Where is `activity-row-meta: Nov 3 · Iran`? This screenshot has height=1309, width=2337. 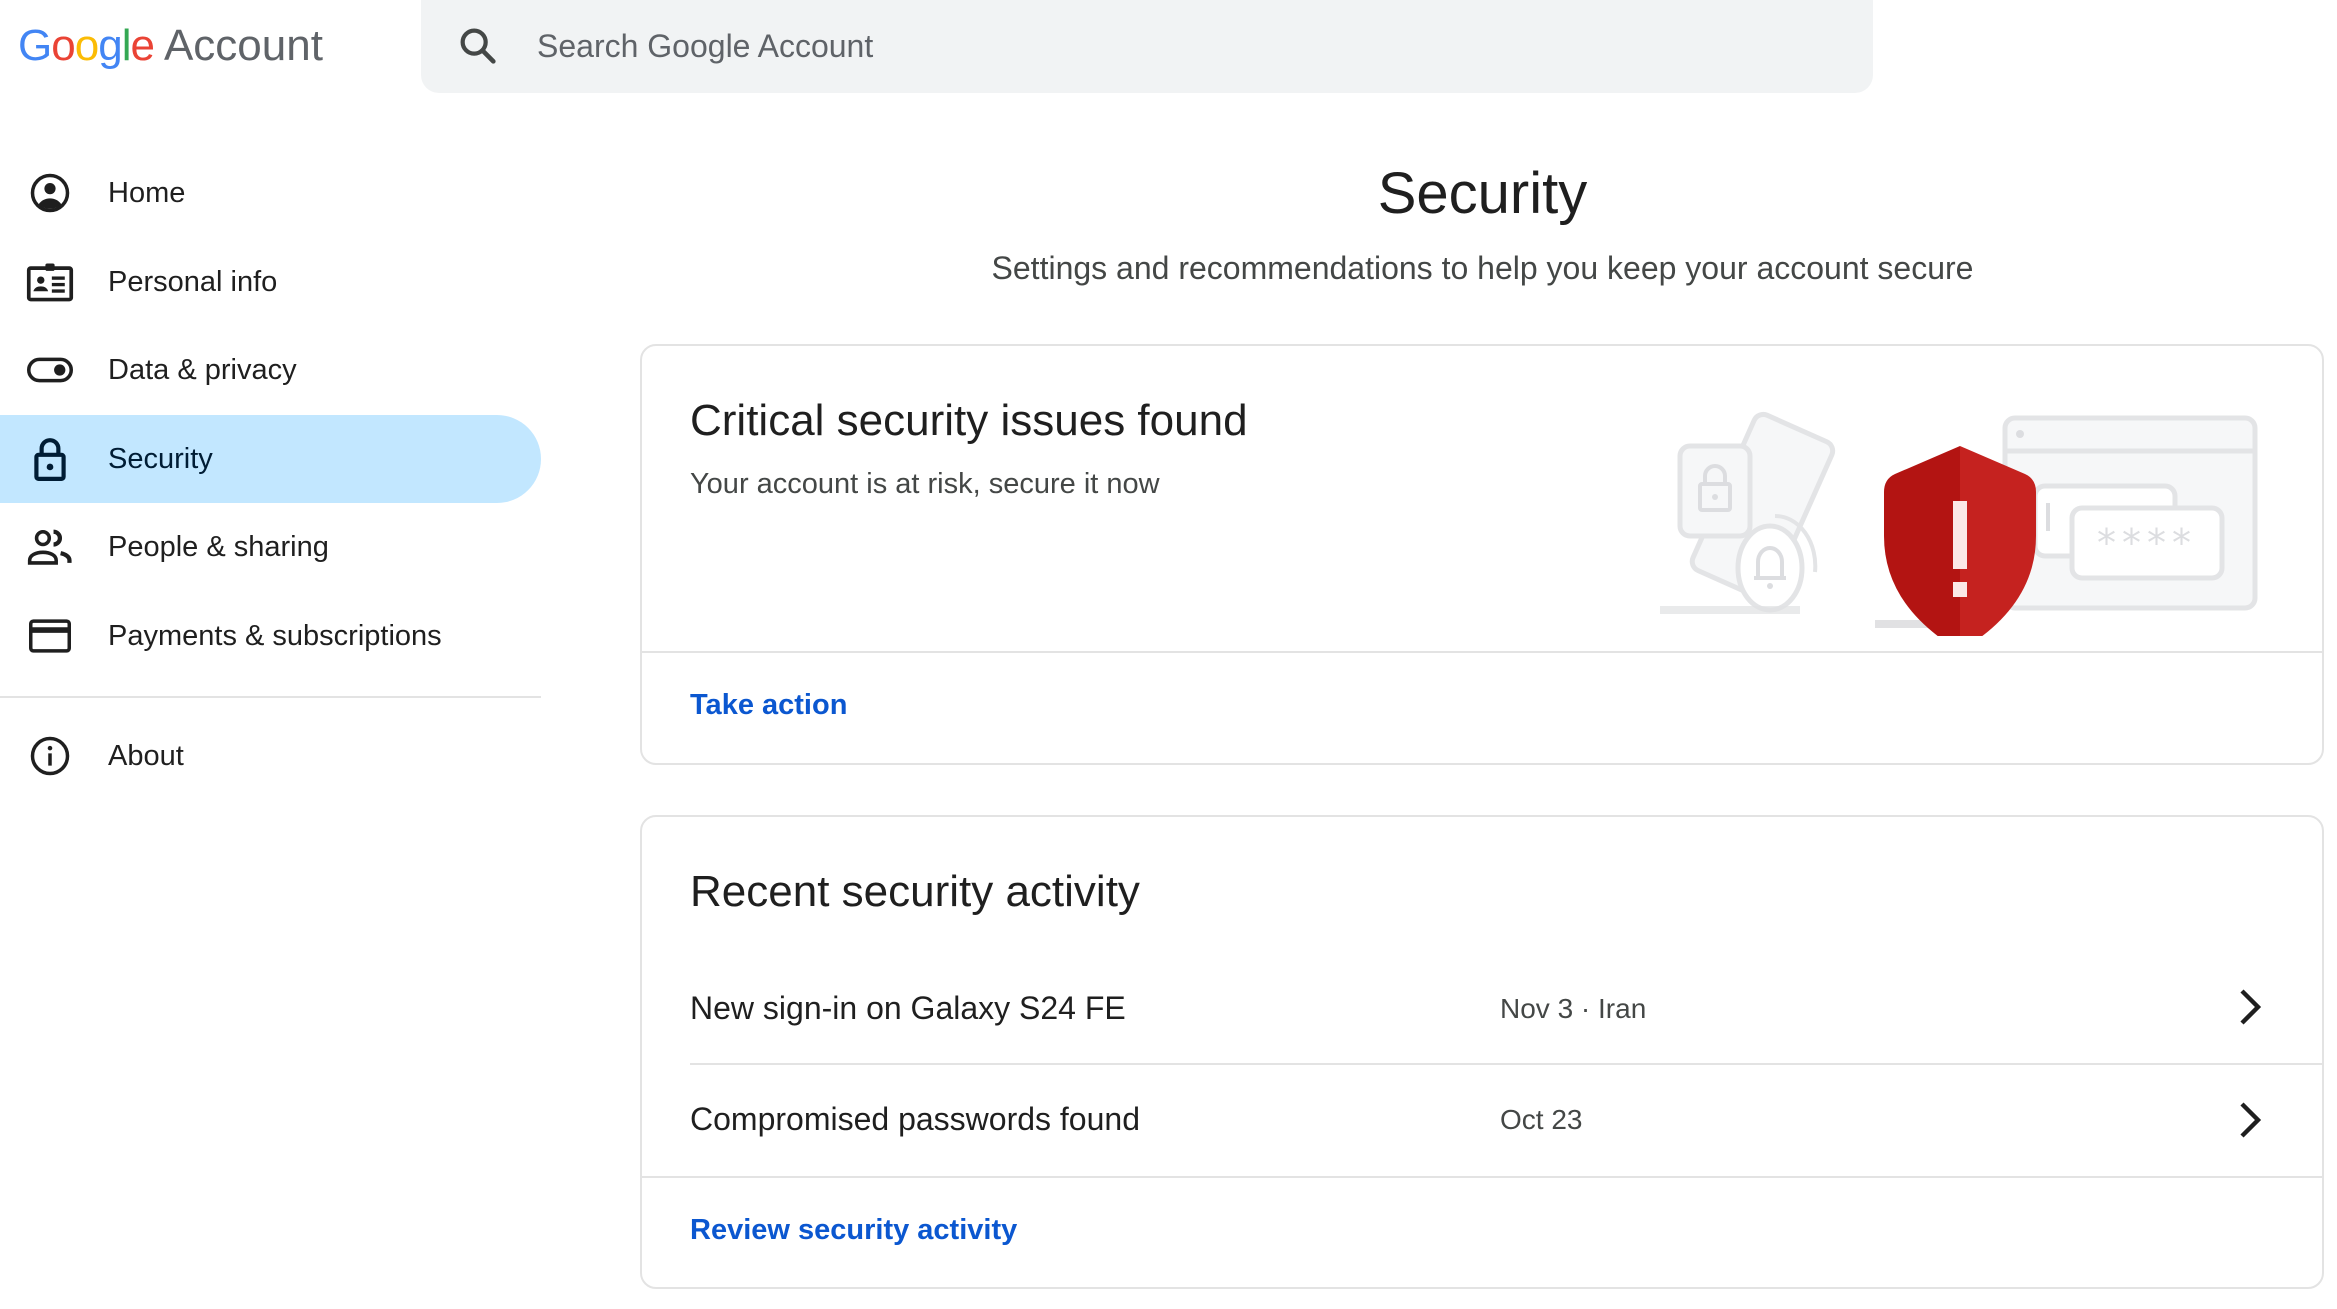 activity-row-meta: Nov 3 · Iran is located at coordinates (1573, 1008).